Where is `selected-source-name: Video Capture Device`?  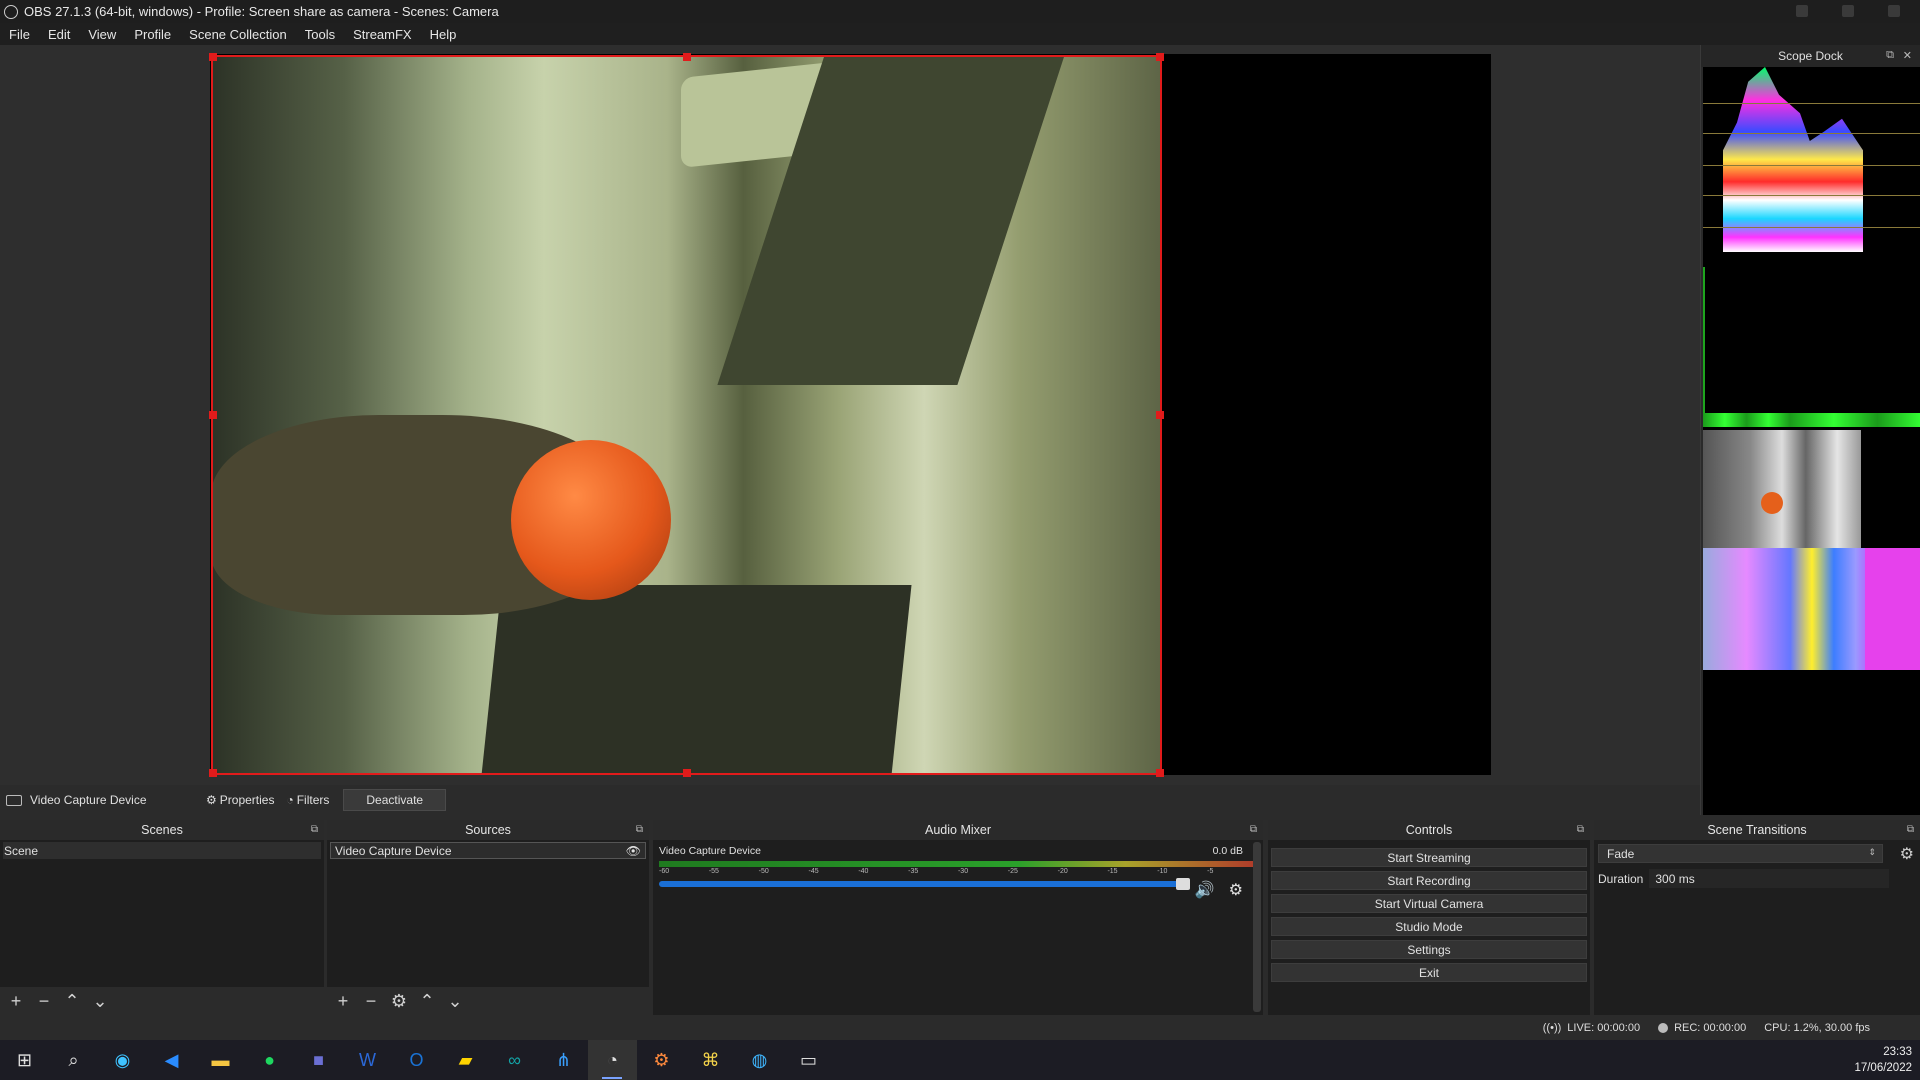 selected-source-name: Video Capture Device is located at coordinates (88, 800).